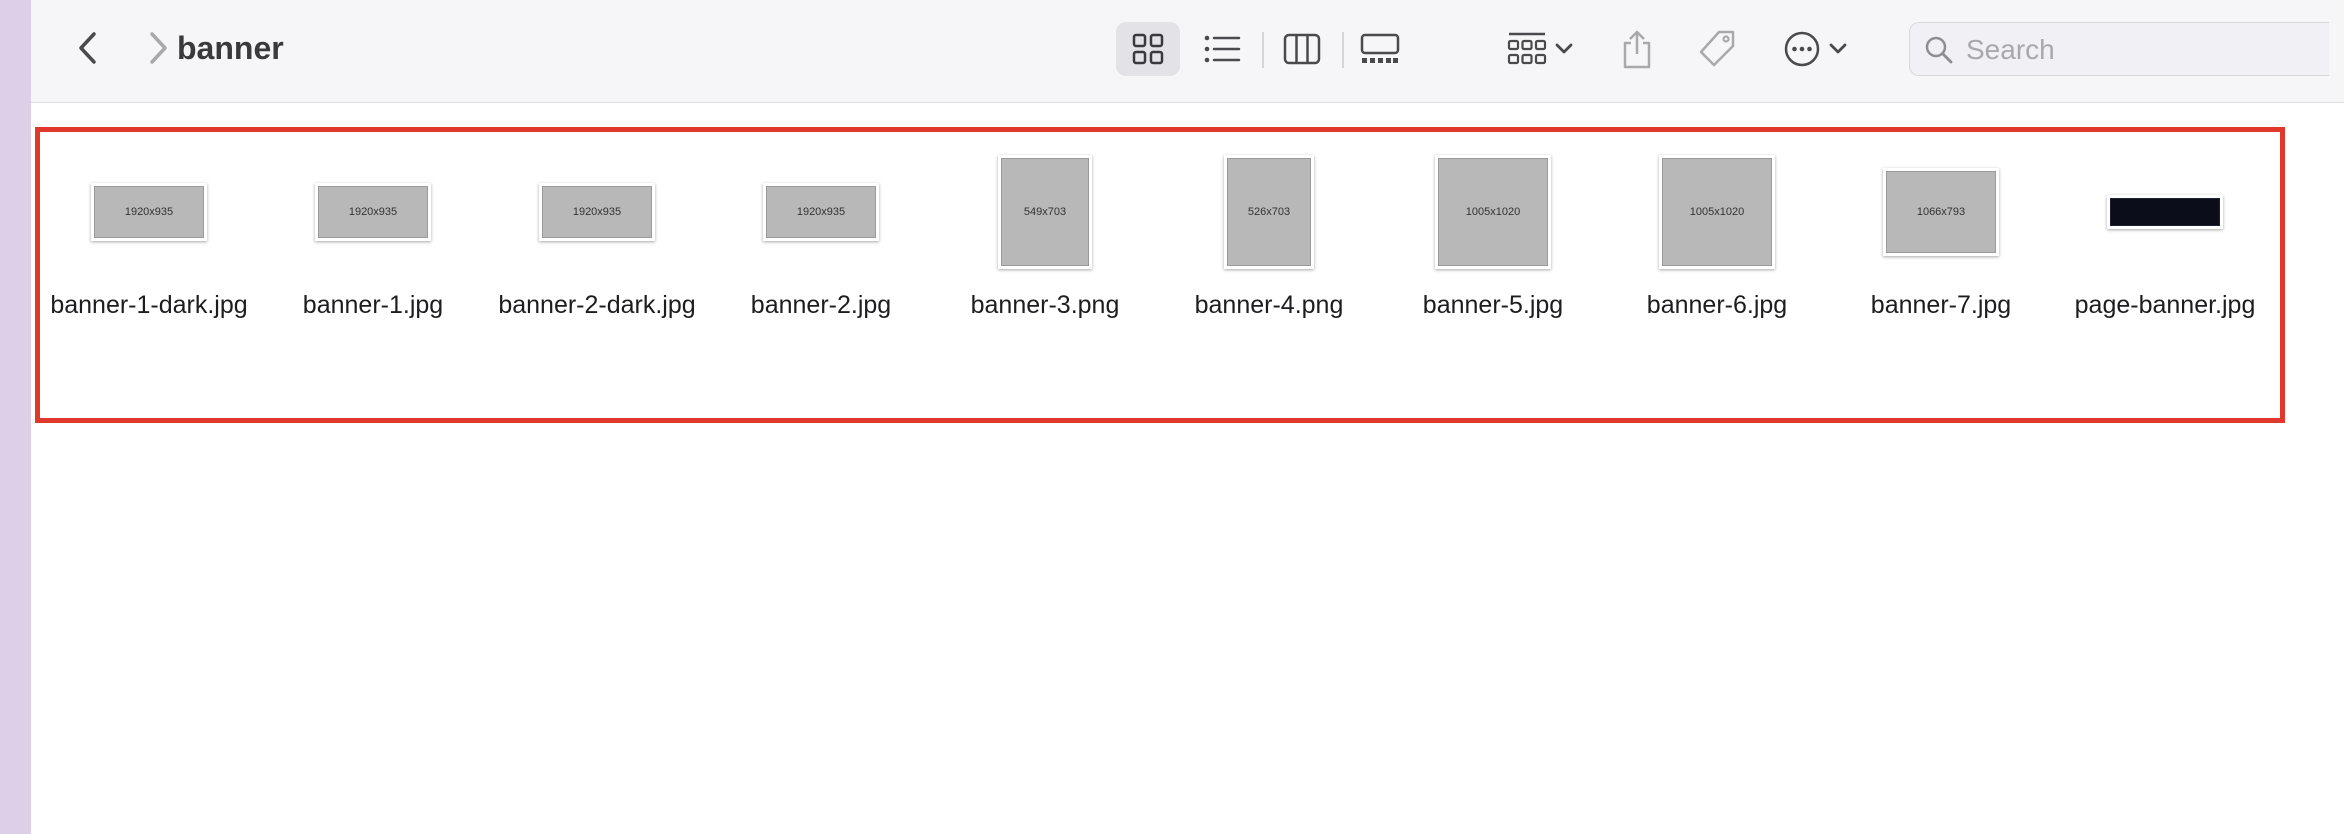  I want to click on tag-icon, so click(1717, 48).